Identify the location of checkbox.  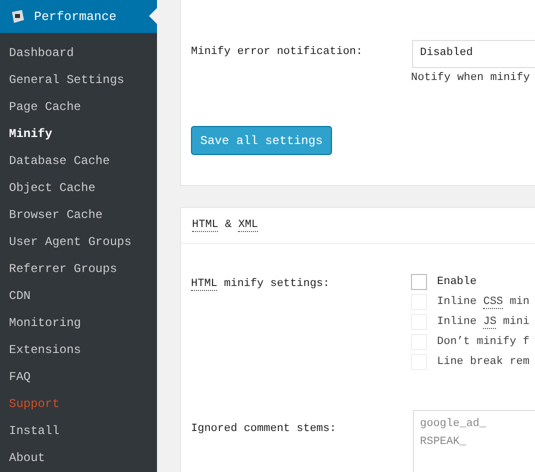
(419, 282).